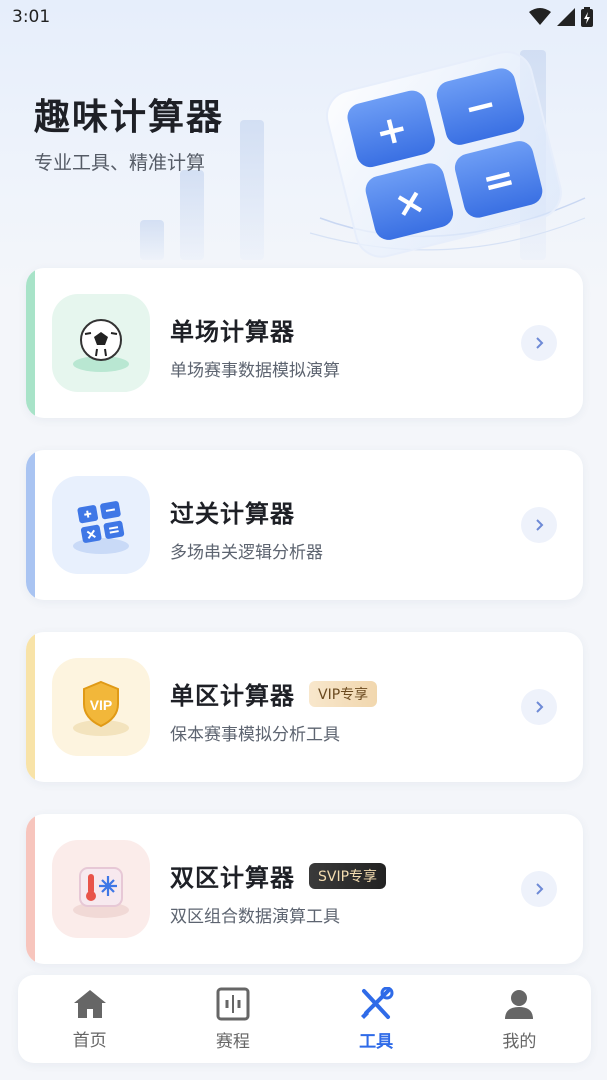 The height and width of the screenshot is (1080, 607). Describe the element at coordinates (89, 1003) in the screenshot. I see `home-icon` at that location.